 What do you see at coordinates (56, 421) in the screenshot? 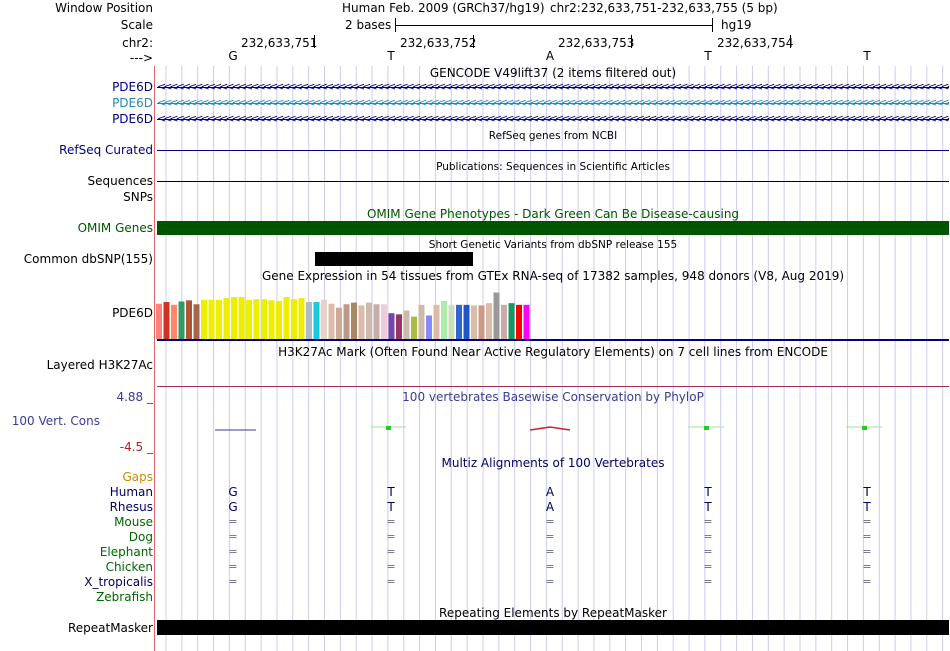
I see `phylop-label: 100 Vert. Cons` at bounding box center [56, 421].